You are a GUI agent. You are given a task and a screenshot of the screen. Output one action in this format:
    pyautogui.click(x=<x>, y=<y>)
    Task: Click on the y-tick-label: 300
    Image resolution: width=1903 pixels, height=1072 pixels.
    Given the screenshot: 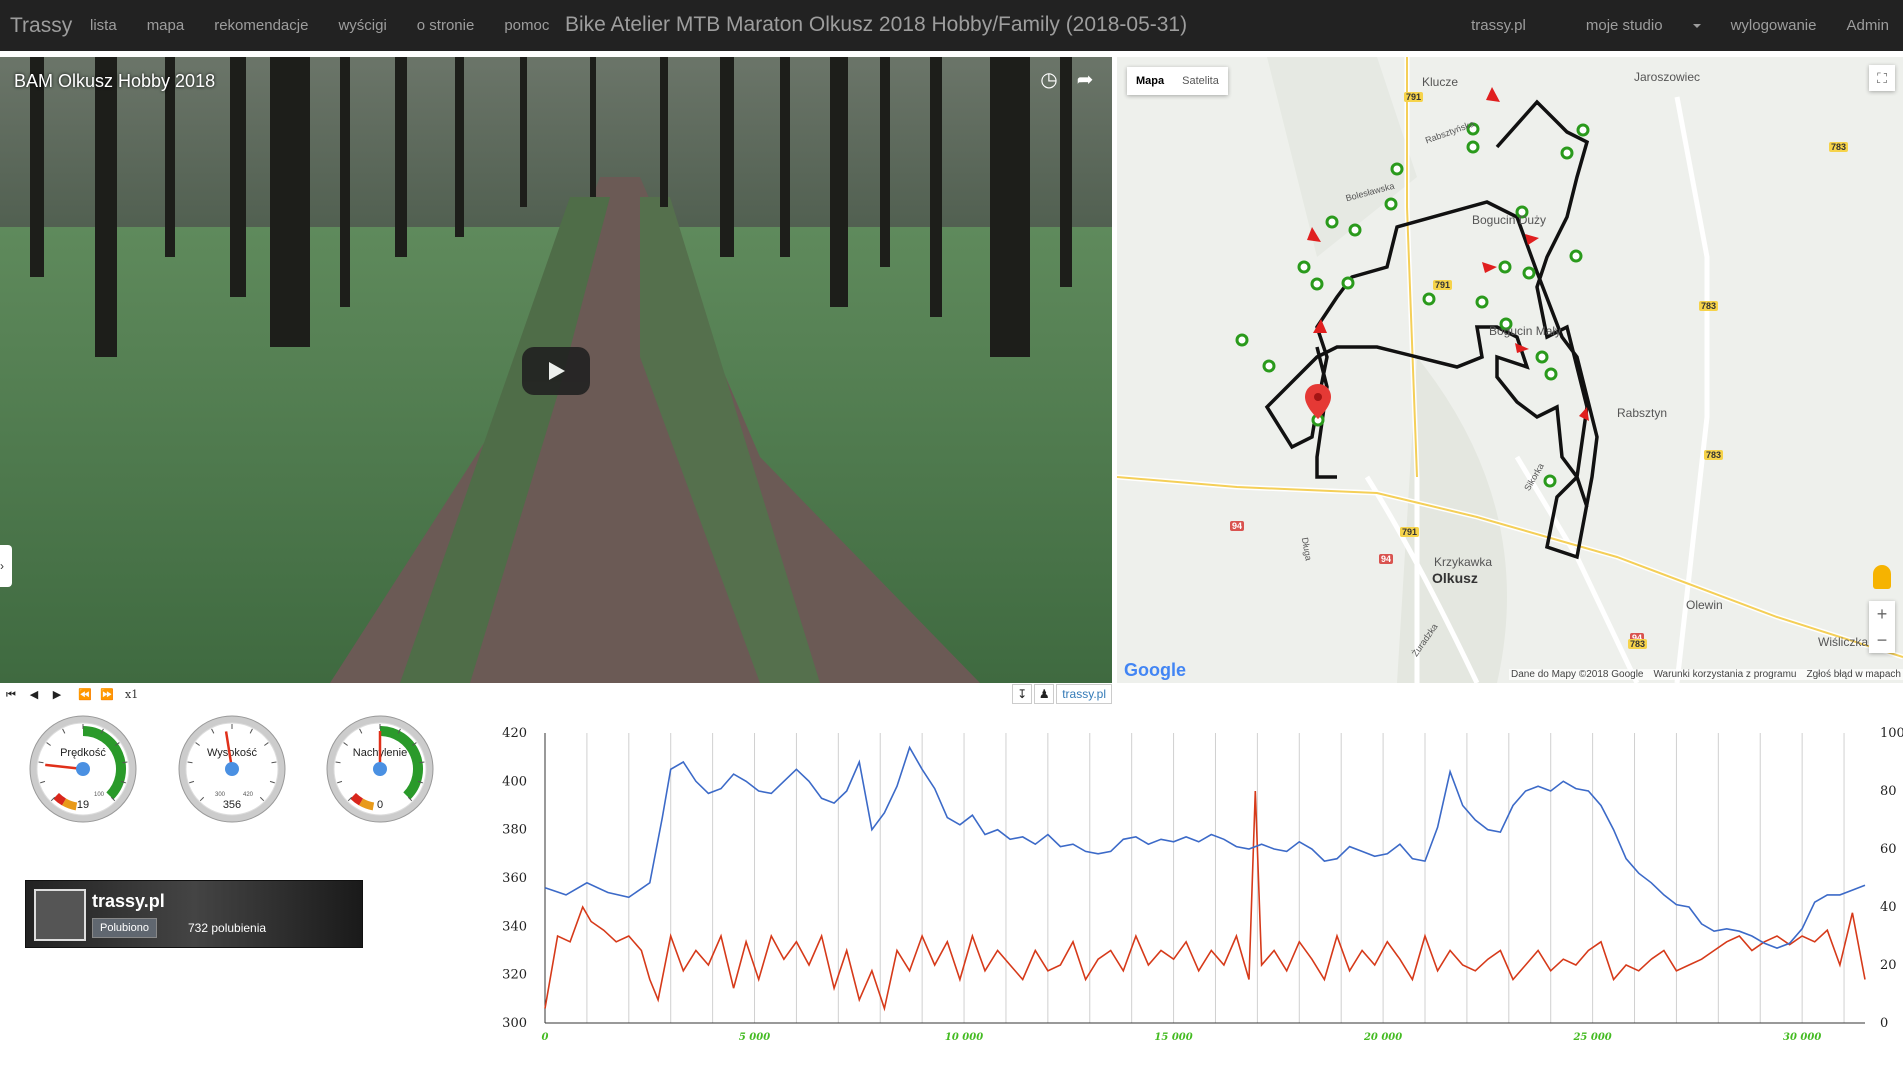 What is the action you would take?
    pyautogui.click(x=514, y=1023)
    